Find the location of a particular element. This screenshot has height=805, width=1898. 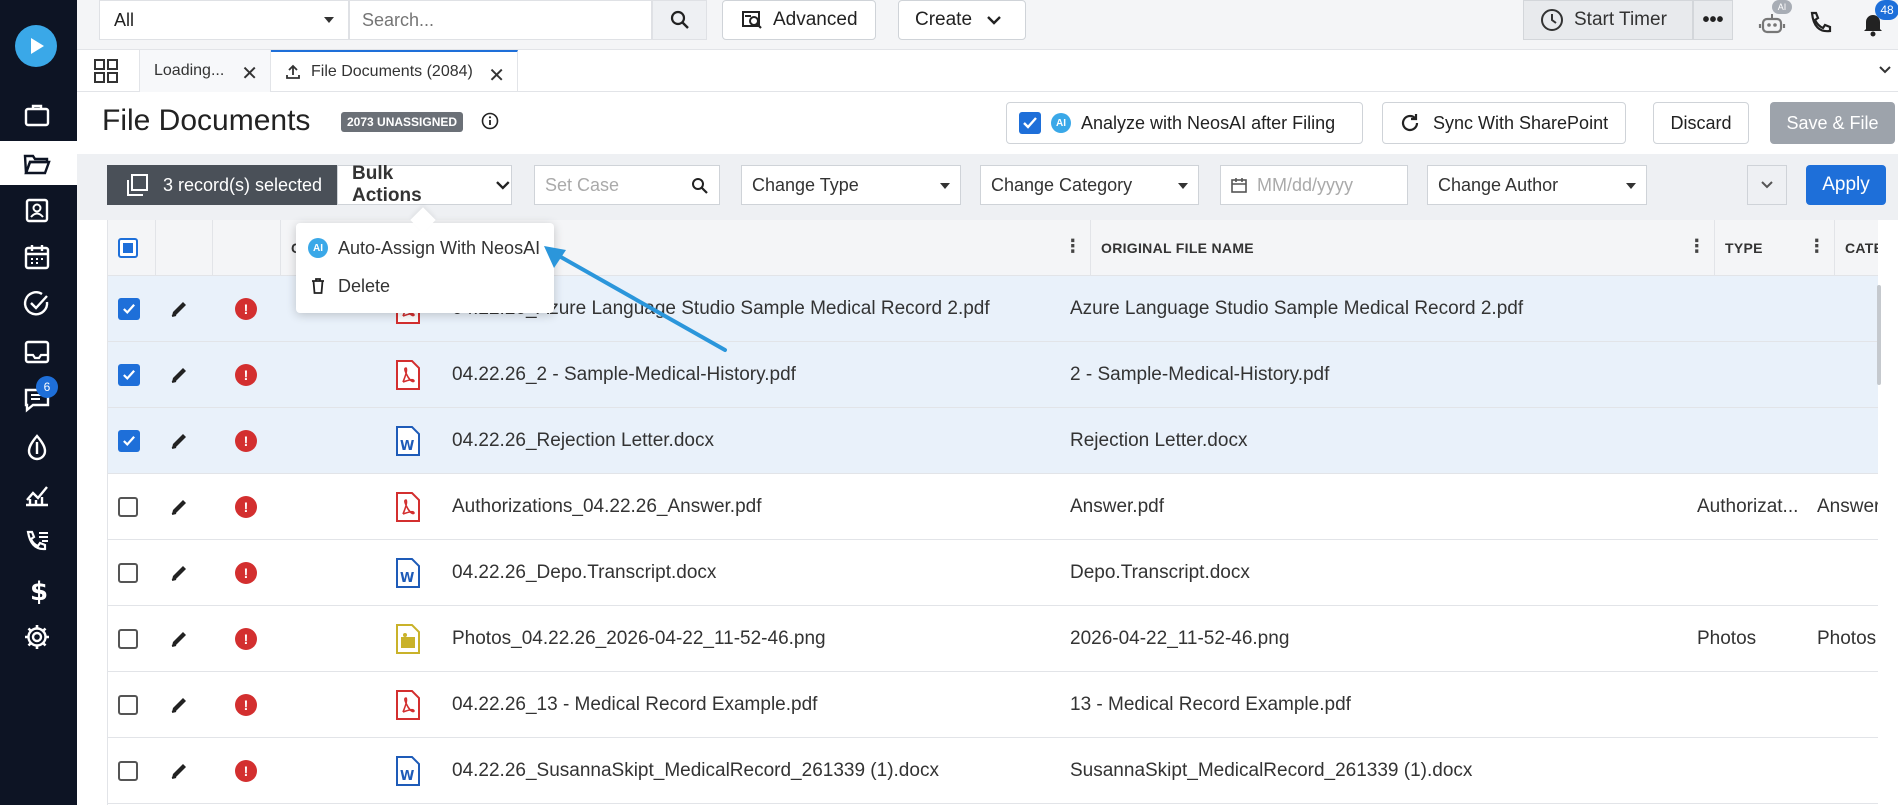

column-header-original-file-name: ORIGINAL FILE NAME ⋮ is located at coordinates (1403, 248).